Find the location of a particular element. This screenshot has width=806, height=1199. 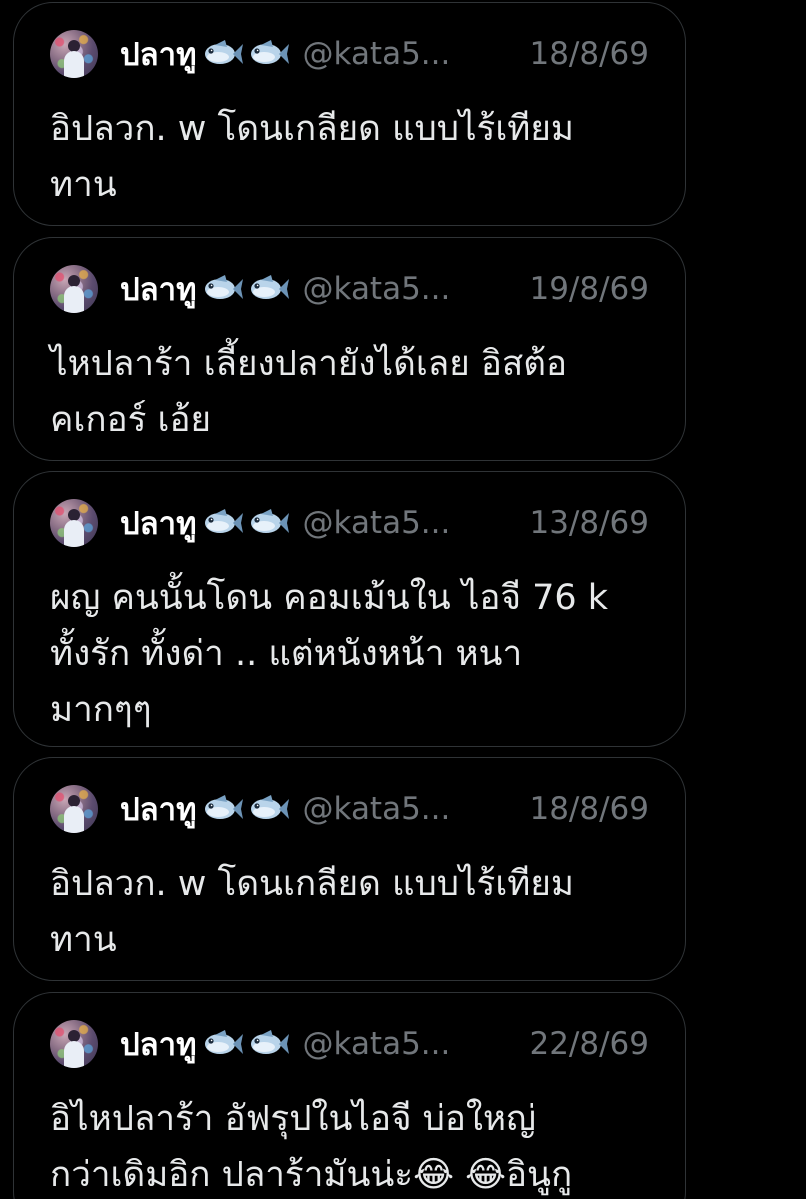

post-header: ปลาทู @kata5... 22/8/69 is located at coordinates (349, 1044).